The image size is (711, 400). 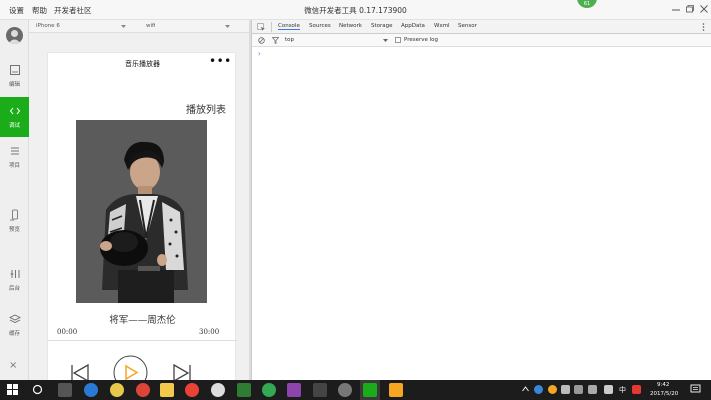 What do you see at coordinates (275, 40) in the screenshot?
I see `filter-icon` at bounding box center [275, 40].